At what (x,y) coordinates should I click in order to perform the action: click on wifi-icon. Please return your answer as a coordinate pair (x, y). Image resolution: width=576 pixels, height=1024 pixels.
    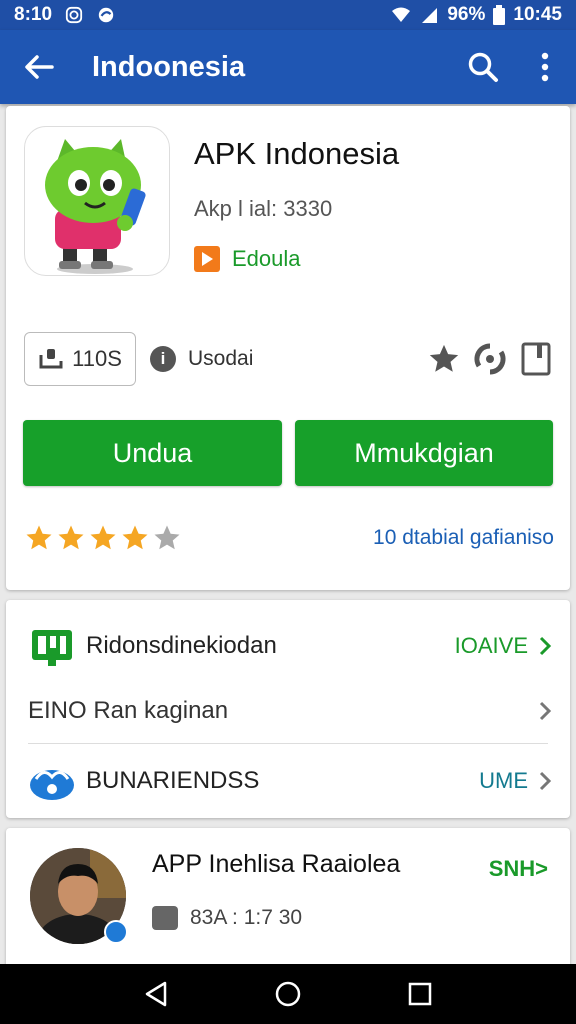
    Looking at the image, I should click on (401, 14).